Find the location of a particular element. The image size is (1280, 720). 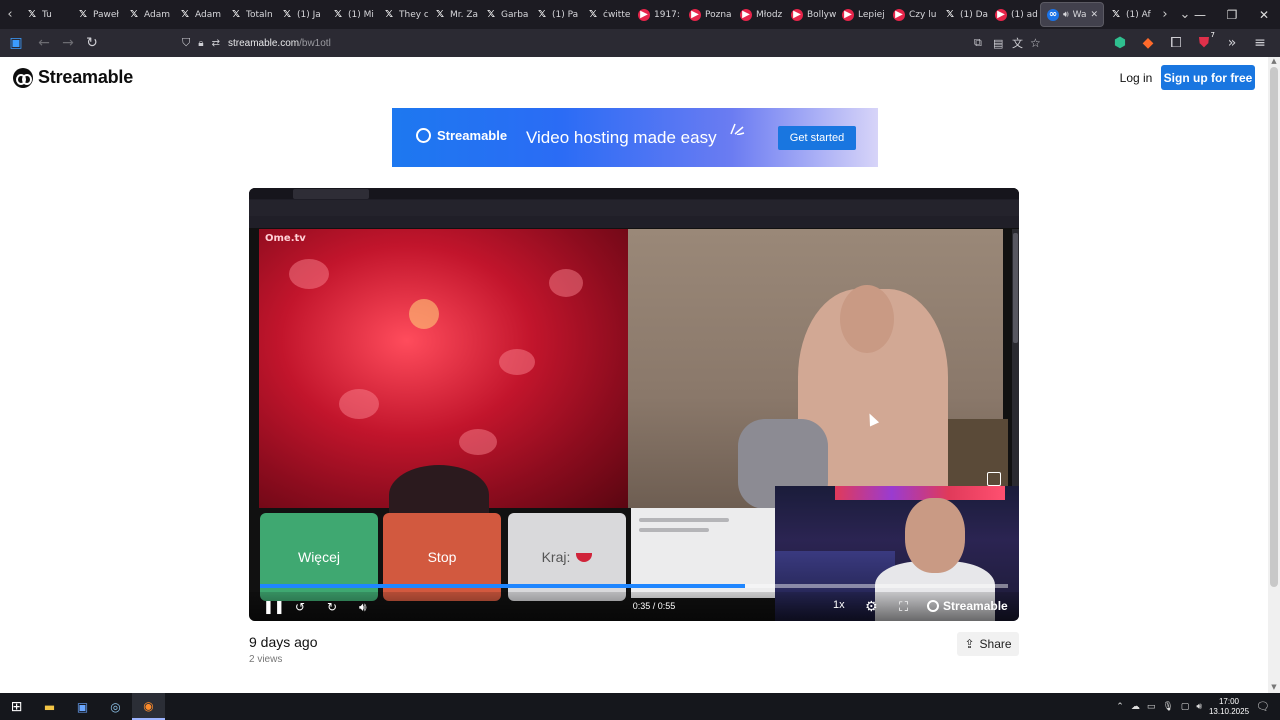

rewind-icon: ↺ is located at coordinates (300, 607).